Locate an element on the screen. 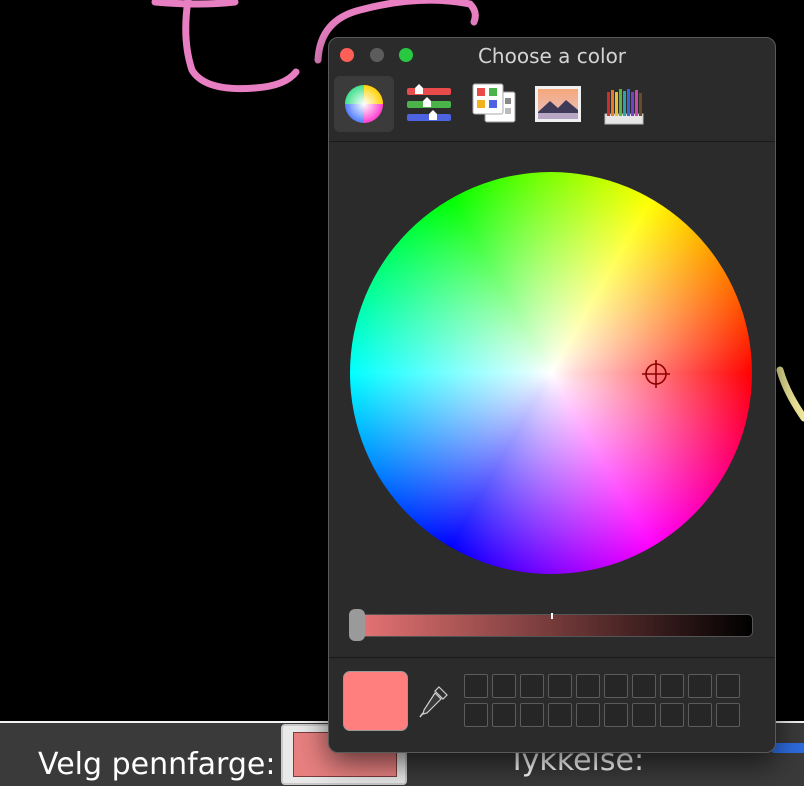 This screenshot has width=804, height=786. color-wheel-tab is located at coordinates (364, 104).